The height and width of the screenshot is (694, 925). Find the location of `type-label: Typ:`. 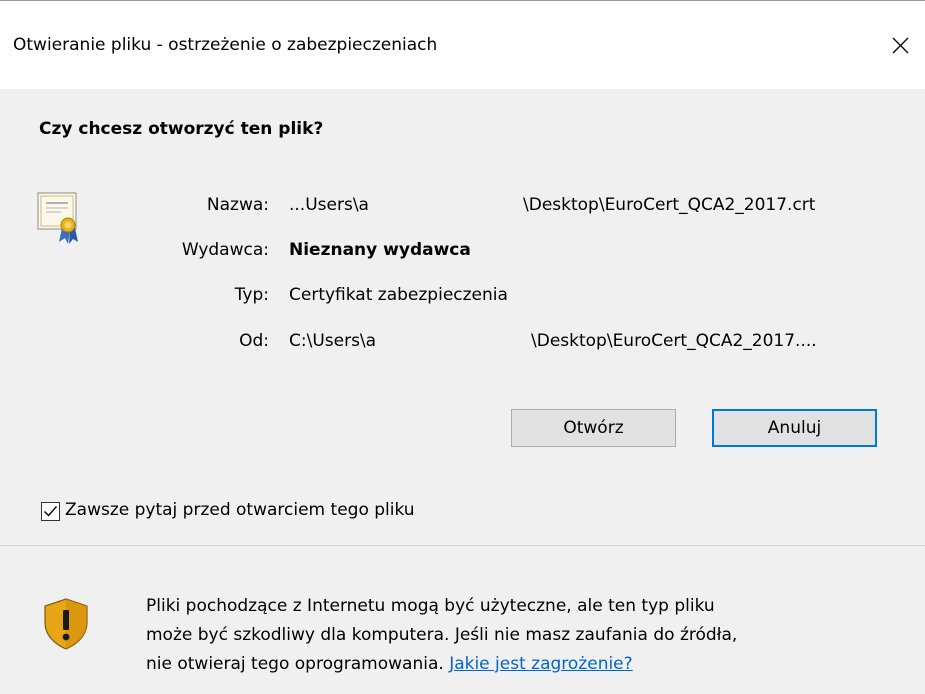

type-label: Typ: is located at coordinates (251, 295).